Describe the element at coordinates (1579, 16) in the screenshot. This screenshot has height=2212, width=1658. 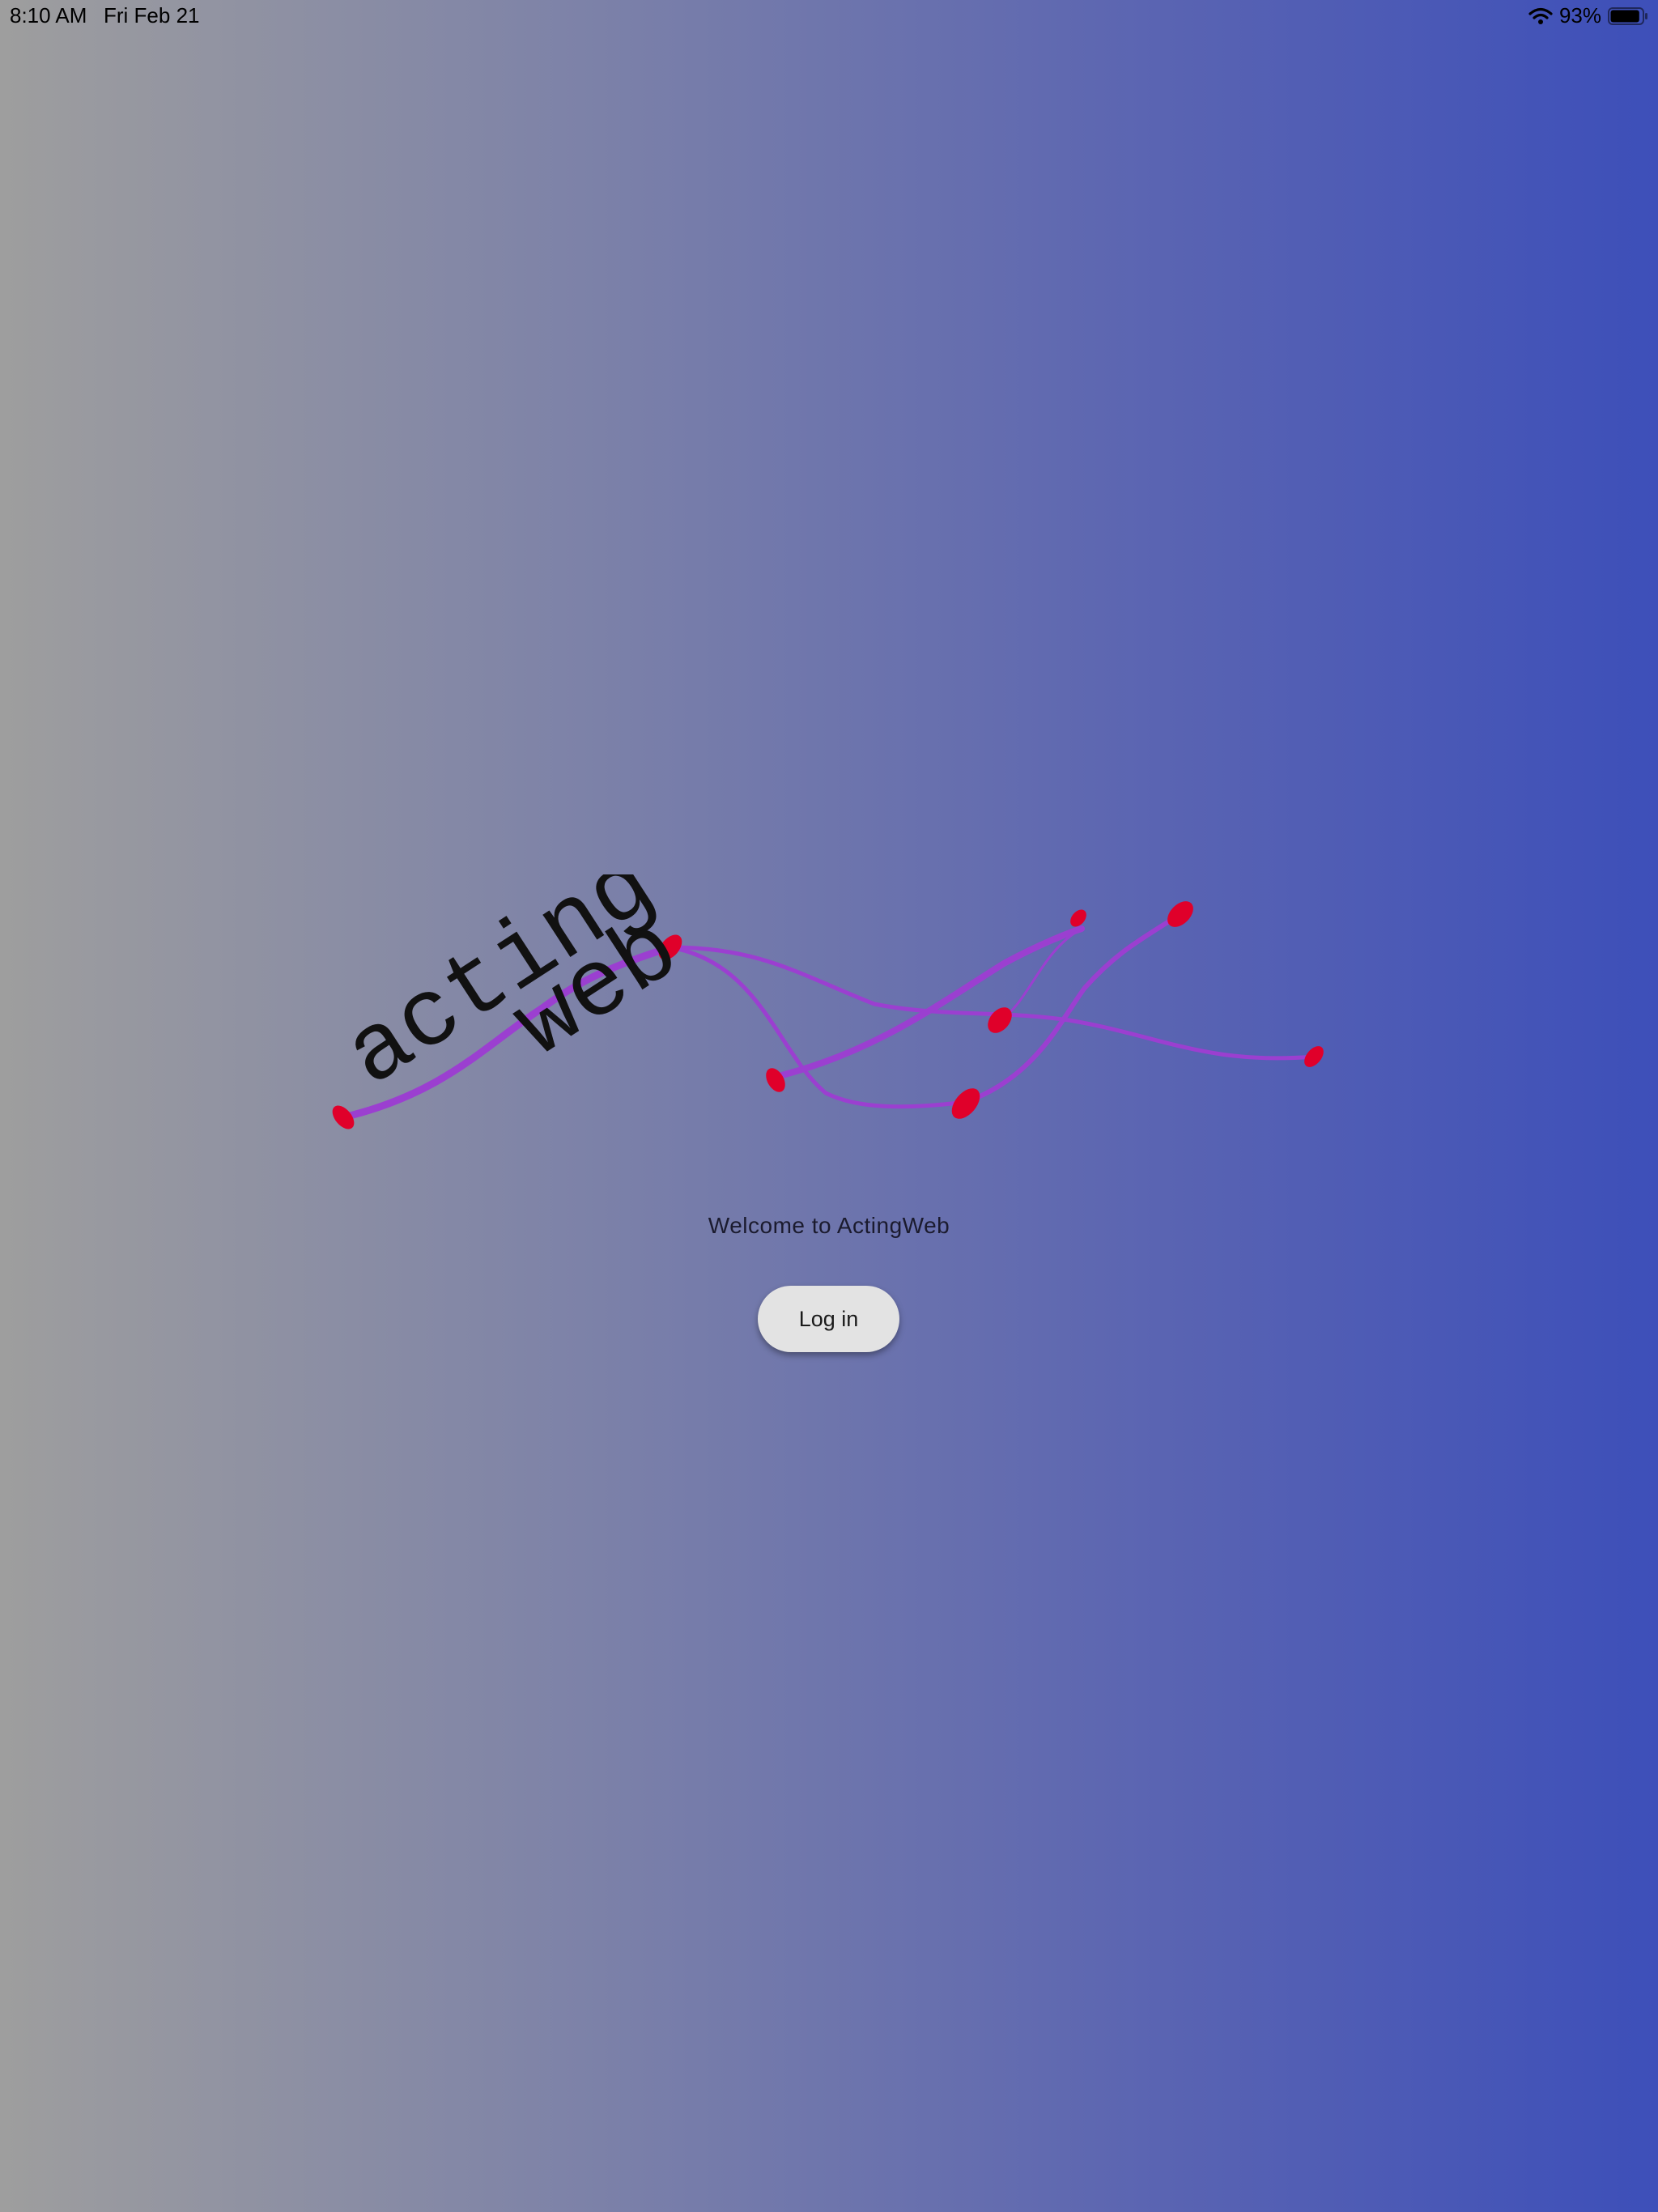
I see `battery-percentage: 93%` at that location.